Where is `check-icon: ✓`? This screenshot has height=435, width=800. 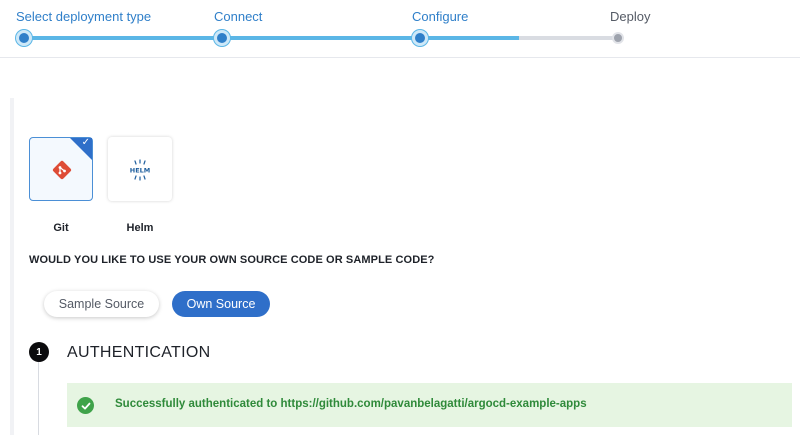 check-icon: ✓ is located at coordinates (85, 142).